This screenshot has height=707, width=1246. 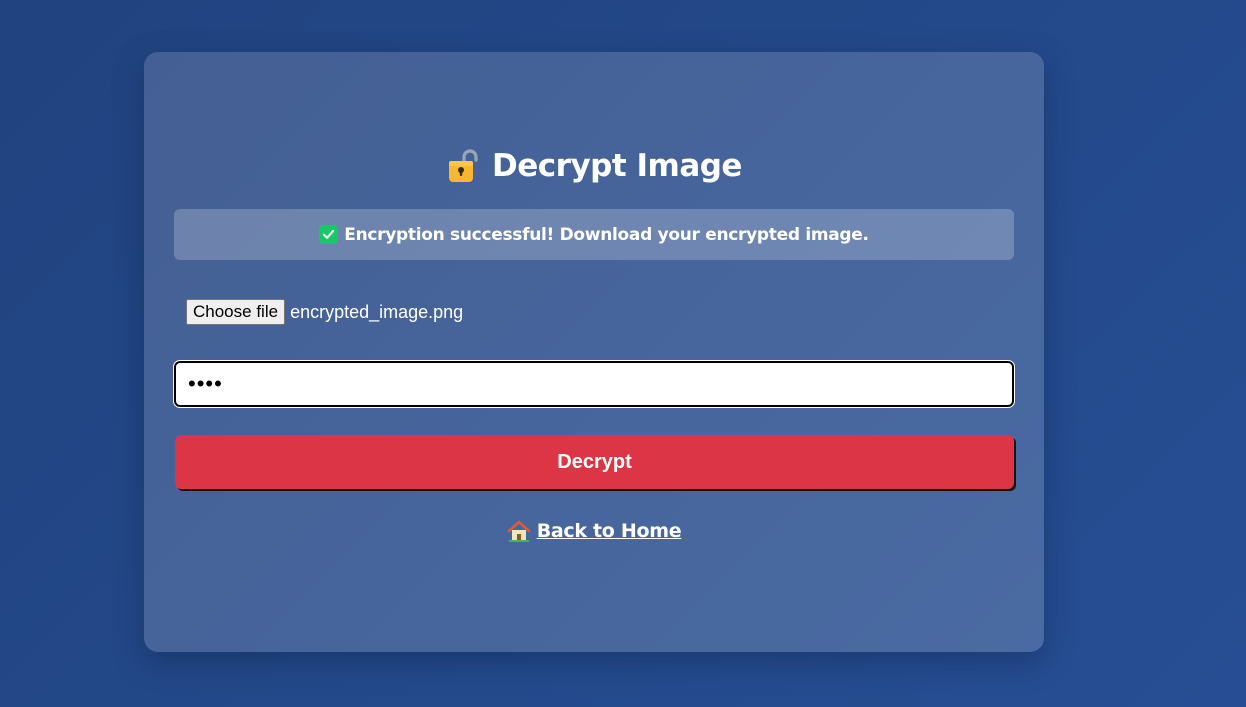 I want to click on check-mark-icon, so click(x=329, y=234).